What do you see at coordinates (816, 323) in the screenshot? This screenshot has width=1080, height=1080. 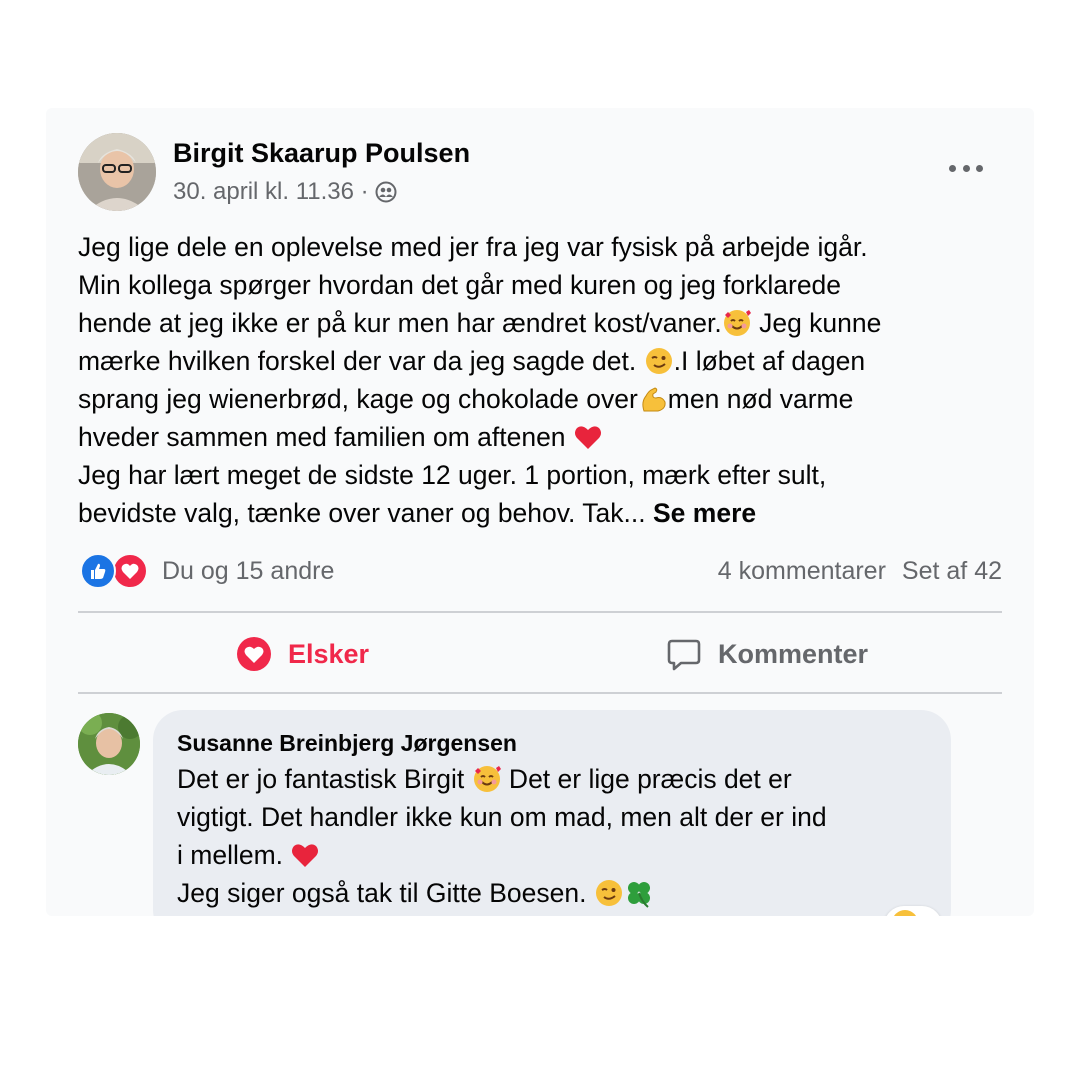 I see `post-text: Jeg kunne` at bounding box center [816, 323].